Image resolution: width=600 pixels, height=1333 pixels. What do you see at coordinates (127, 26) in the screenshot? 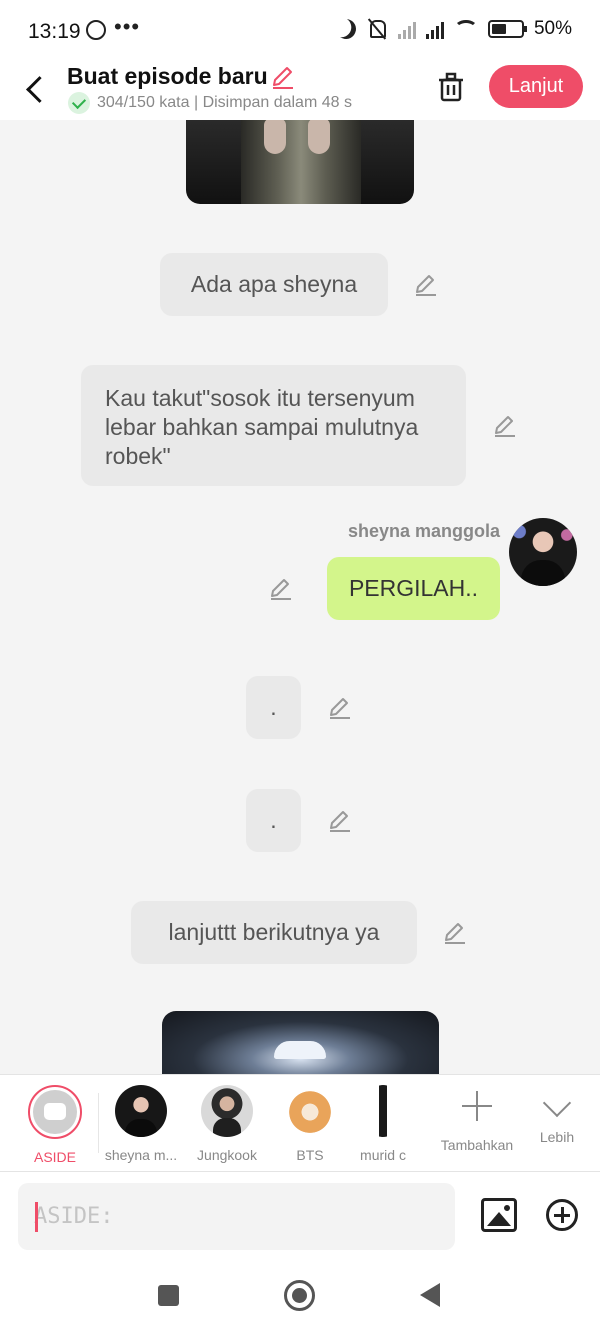
I see `status-overflow-dots: •••` at bounding box center [127, 26].